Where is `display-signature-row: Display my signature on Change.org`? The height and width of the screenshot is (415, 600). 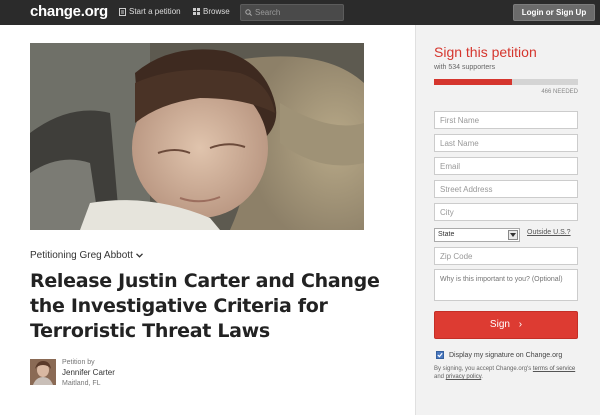
display-signature-row: Display my signature on Change.org is located at coordinates (499, 355).